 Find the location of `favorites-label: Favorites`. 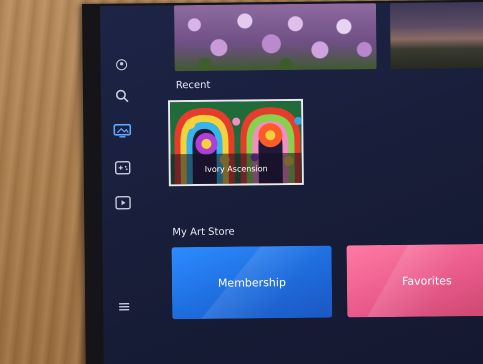

favorites-label: Favorites is located at coordinates (426, 280).